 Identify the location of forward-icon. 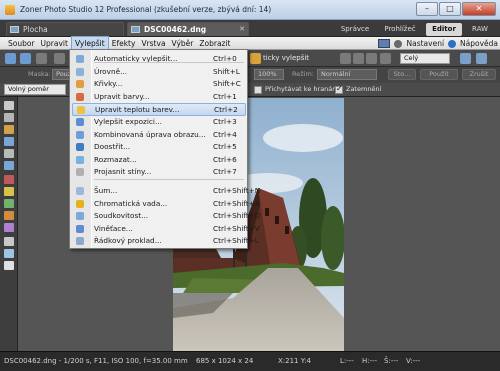
(25, 58).